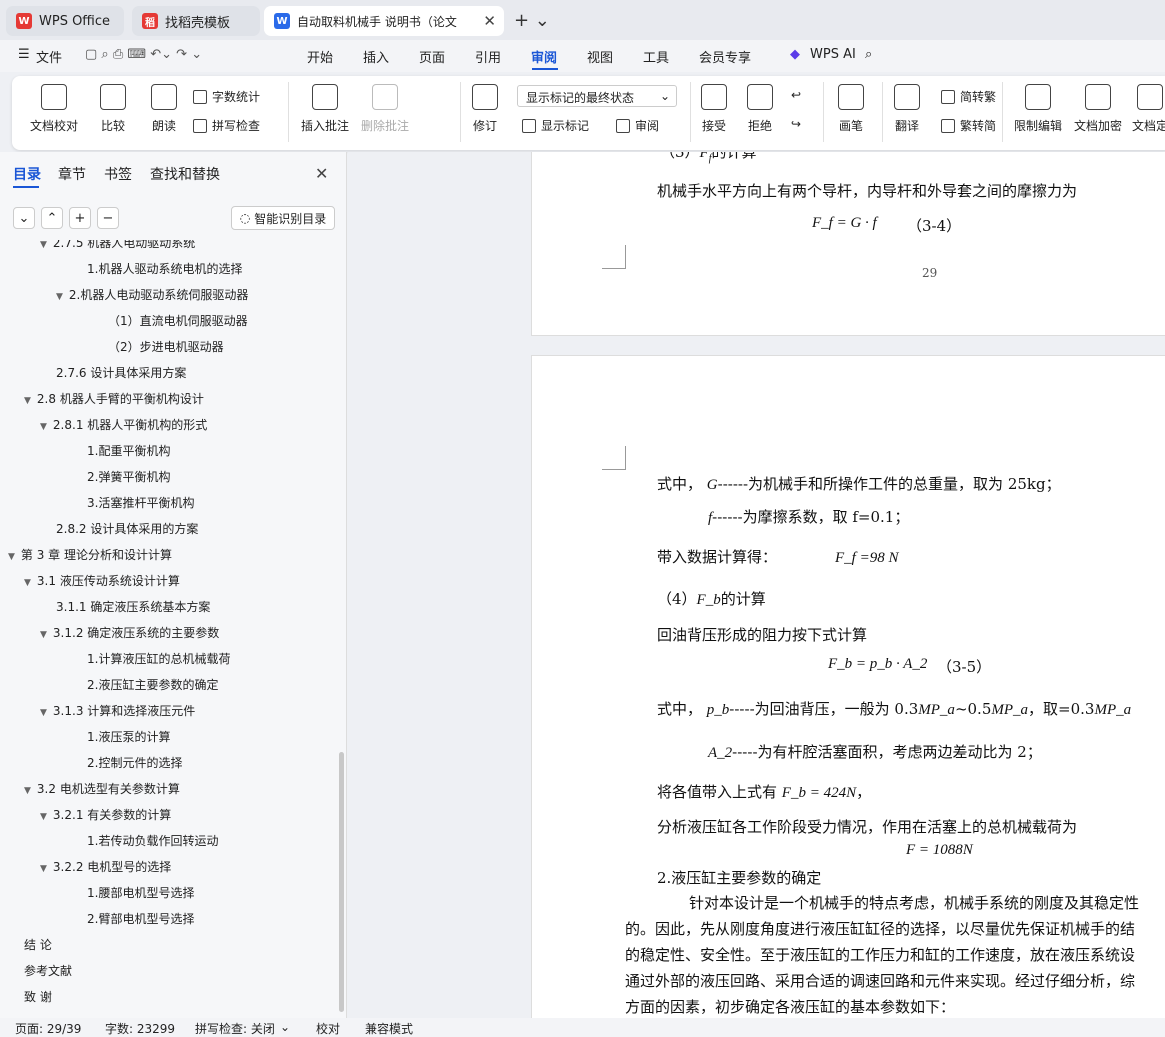  I want to click on collapse-down-icon: ⌄, so click(24, 218).